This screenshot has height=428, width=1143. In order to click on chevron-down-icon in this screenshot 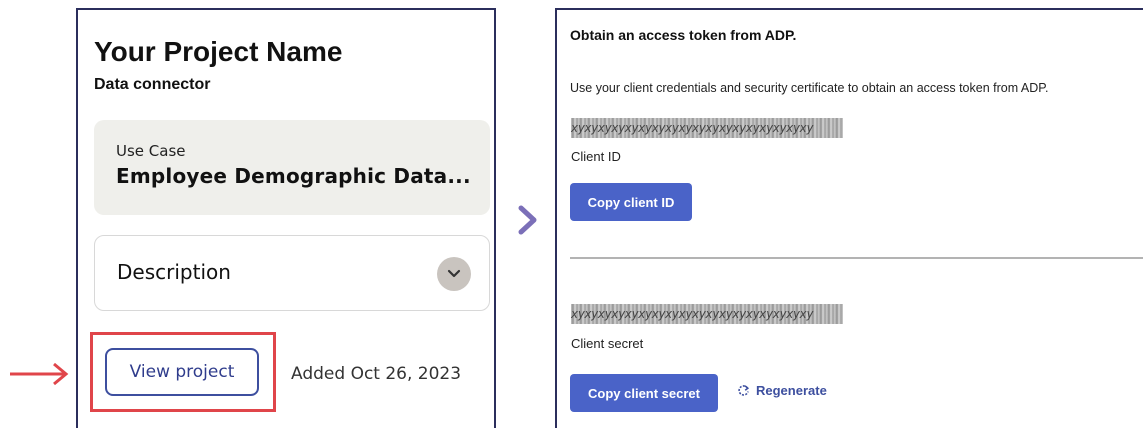, I will do `click(454, 274)`.